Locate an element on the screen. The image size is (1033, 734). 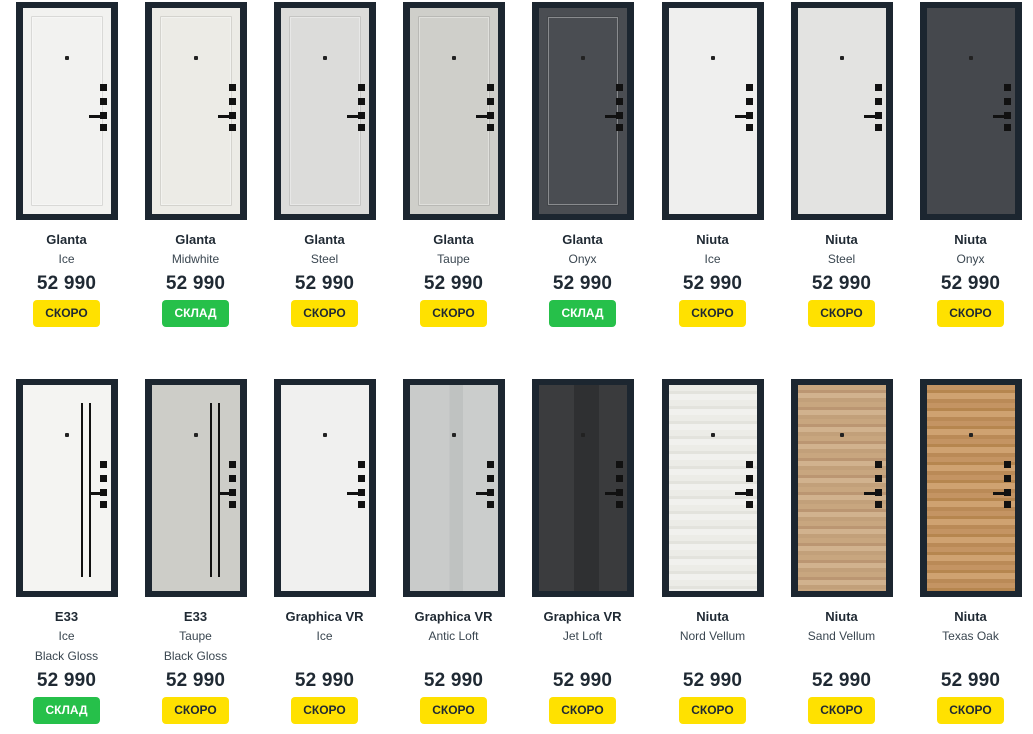
product-card: E33 Ice Black Gloss 52 990 СКЛАД is located at coordinates (66, 551).